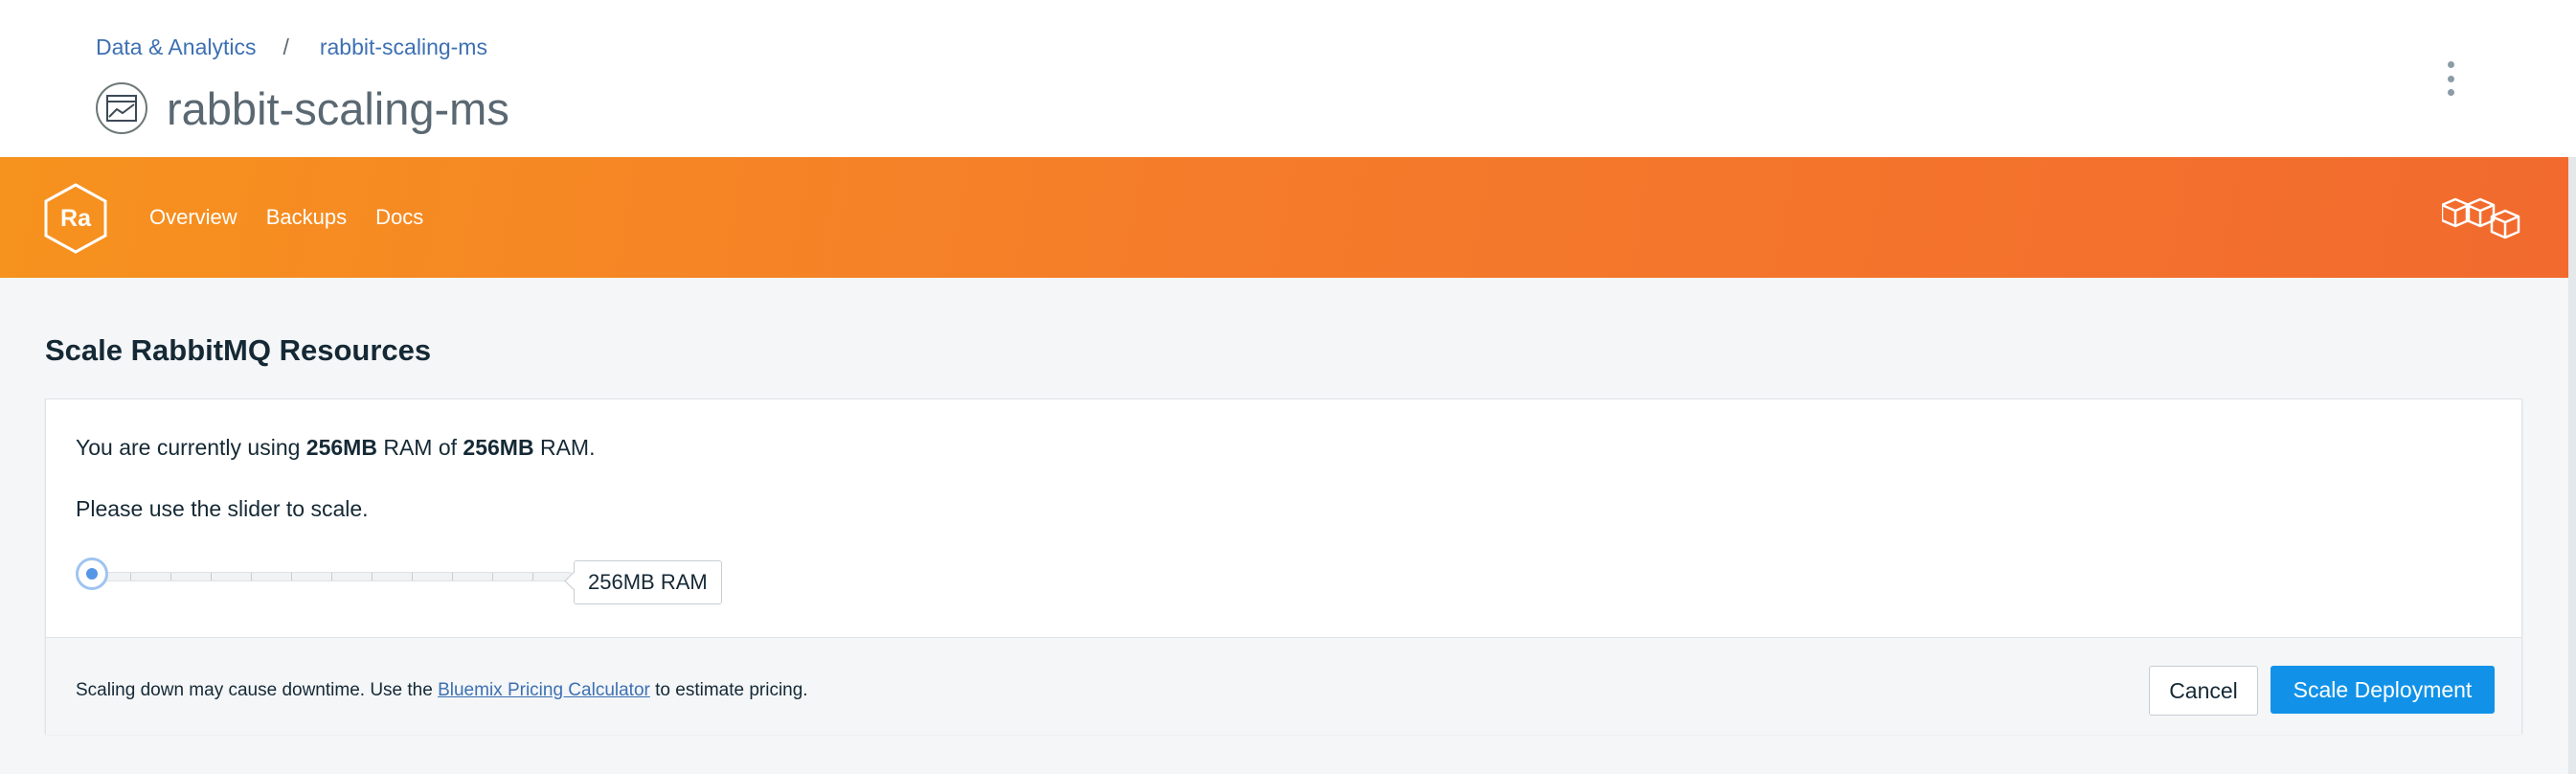  What do you see at coordinates (2481, 218) in the screenshot?
I see `cubes-logo-icon` at bounding box center [2481, 218].